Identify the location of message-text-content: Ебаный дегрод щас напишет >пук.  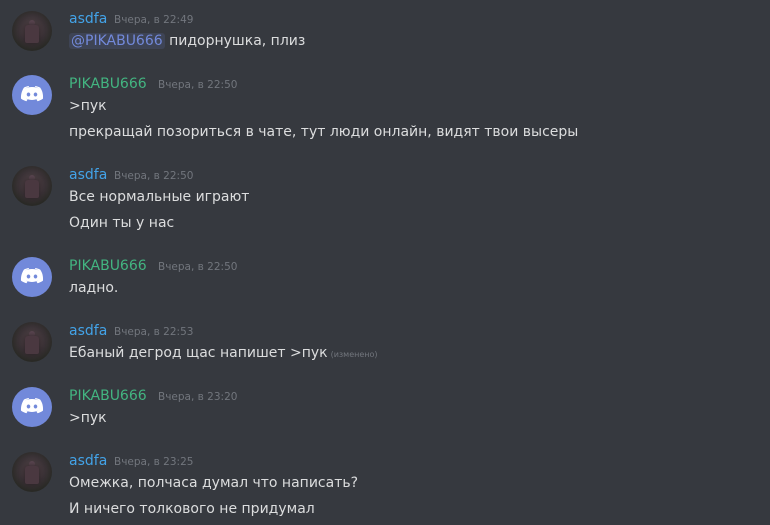
(198, 353).